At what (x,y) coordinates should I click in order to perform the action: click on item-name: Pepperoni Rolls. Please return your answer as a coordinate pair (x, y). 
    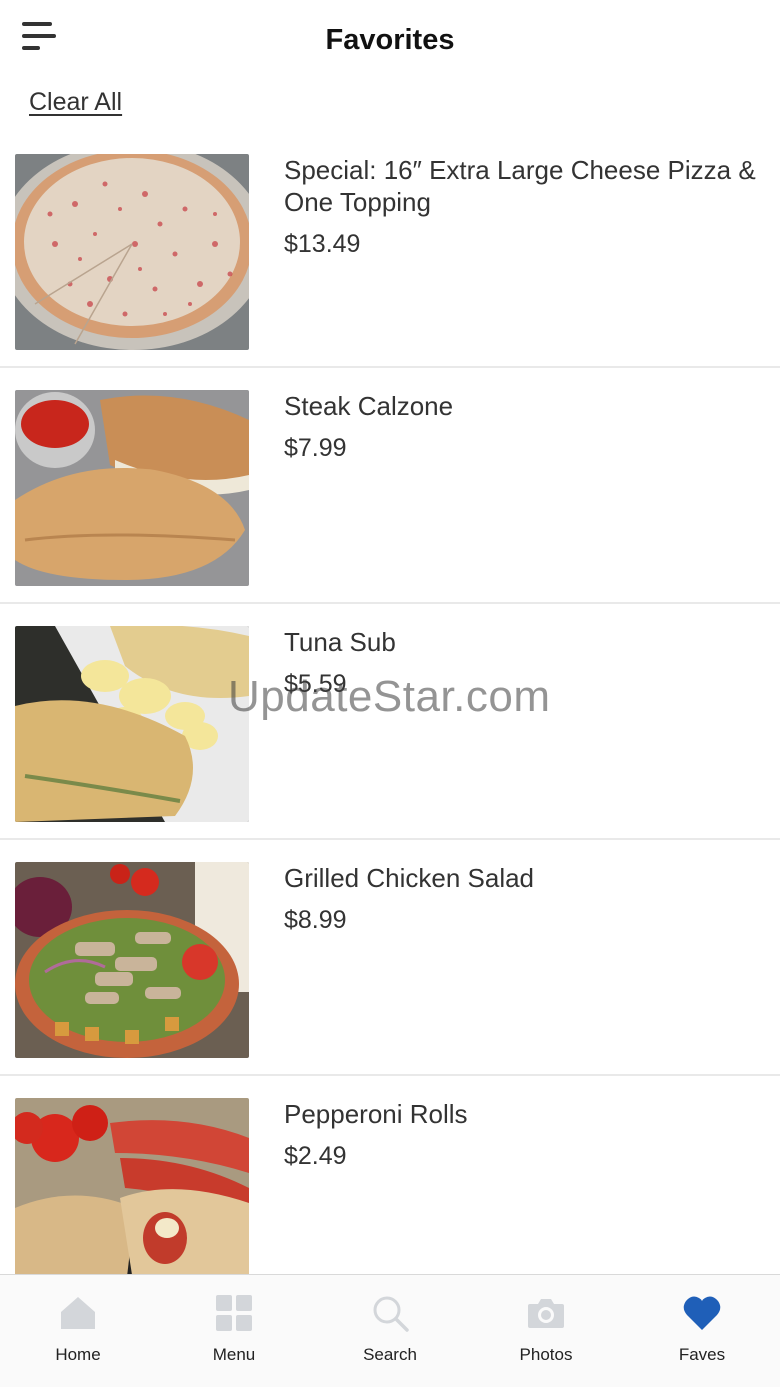
    Looking at the image, I should click on (376, 1114).